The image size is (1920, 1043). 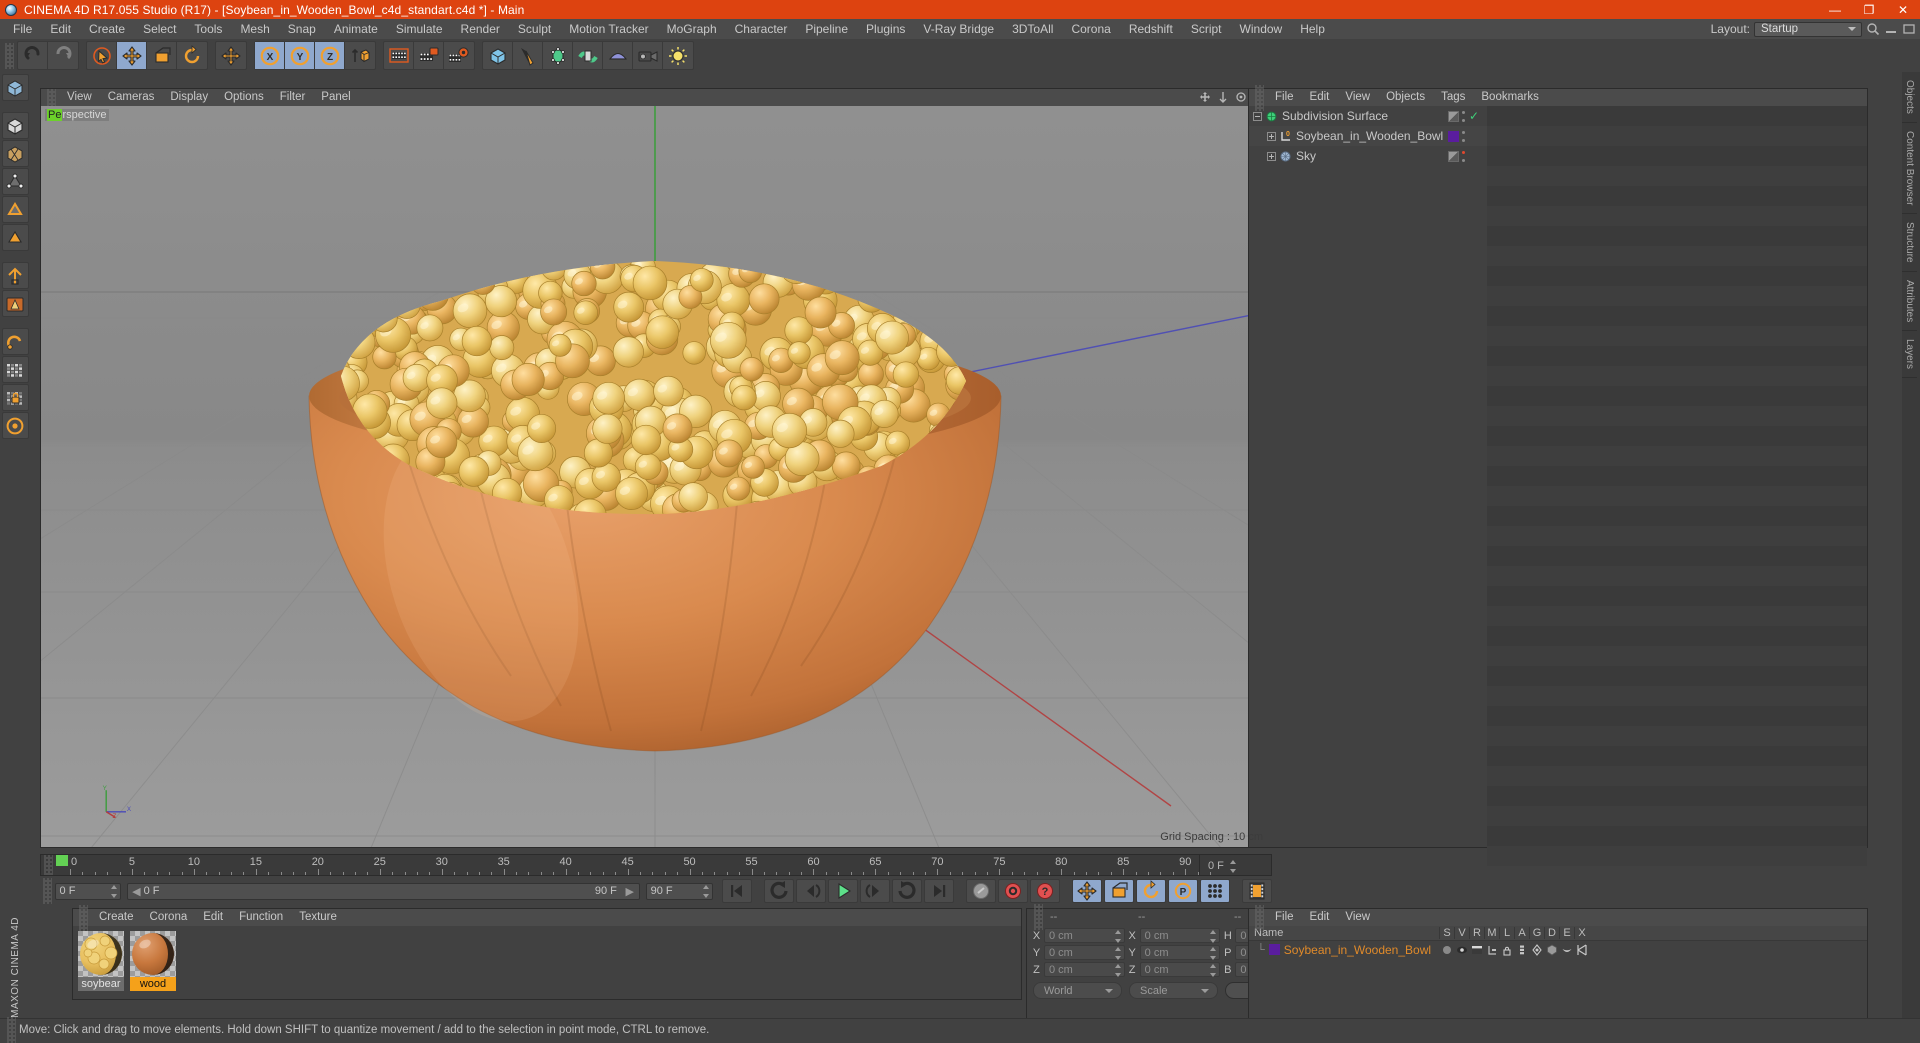 What do you see at coordinates (678, 55) in the screenshot?
I see `light-button` at bounding box center [678, 55].